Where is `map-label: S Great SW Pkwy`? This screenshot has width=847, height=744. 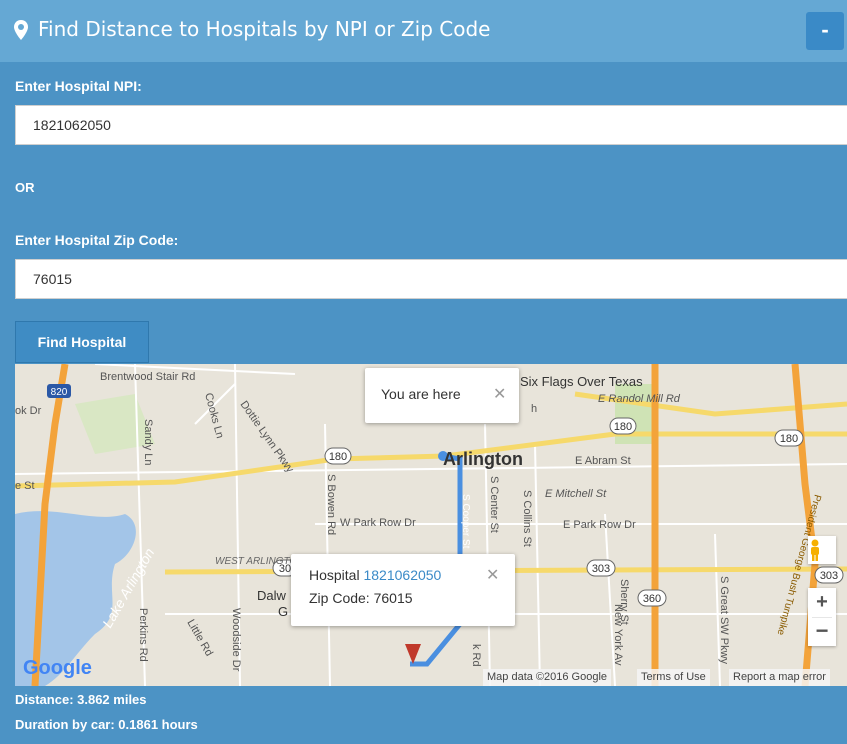 map-label: S Great SW Pkwy is located at coordinates (724, 620).